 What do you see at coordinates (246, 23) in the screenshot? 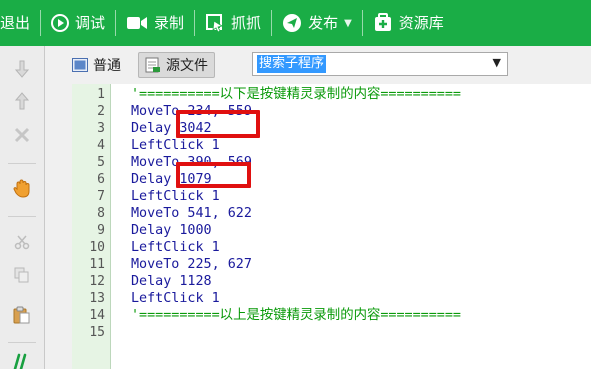
I see `capture-label: 抓抓` at bounding box center [246, 23].